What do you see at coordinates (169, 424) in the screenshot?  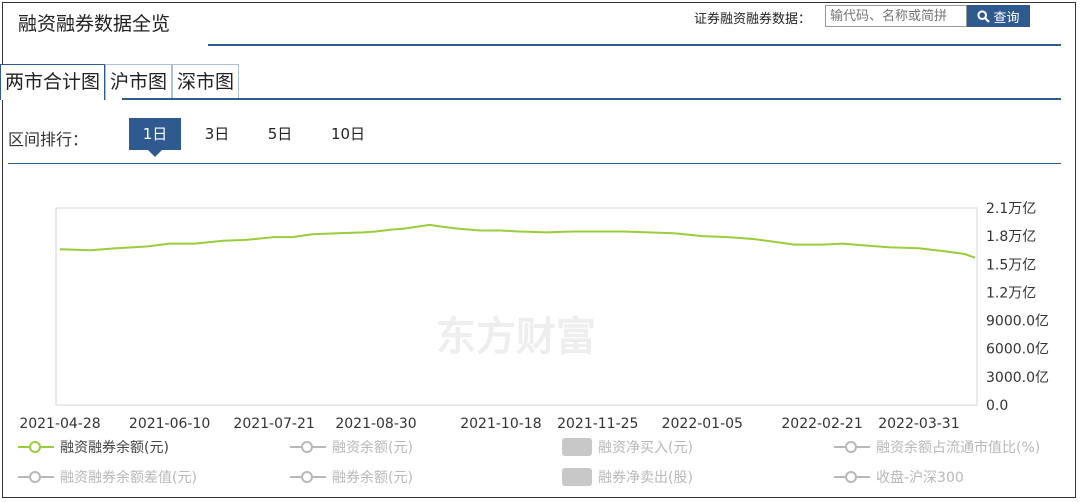 I see `x-tick-label: 2021-06-10` at bounding box center [169, 424].